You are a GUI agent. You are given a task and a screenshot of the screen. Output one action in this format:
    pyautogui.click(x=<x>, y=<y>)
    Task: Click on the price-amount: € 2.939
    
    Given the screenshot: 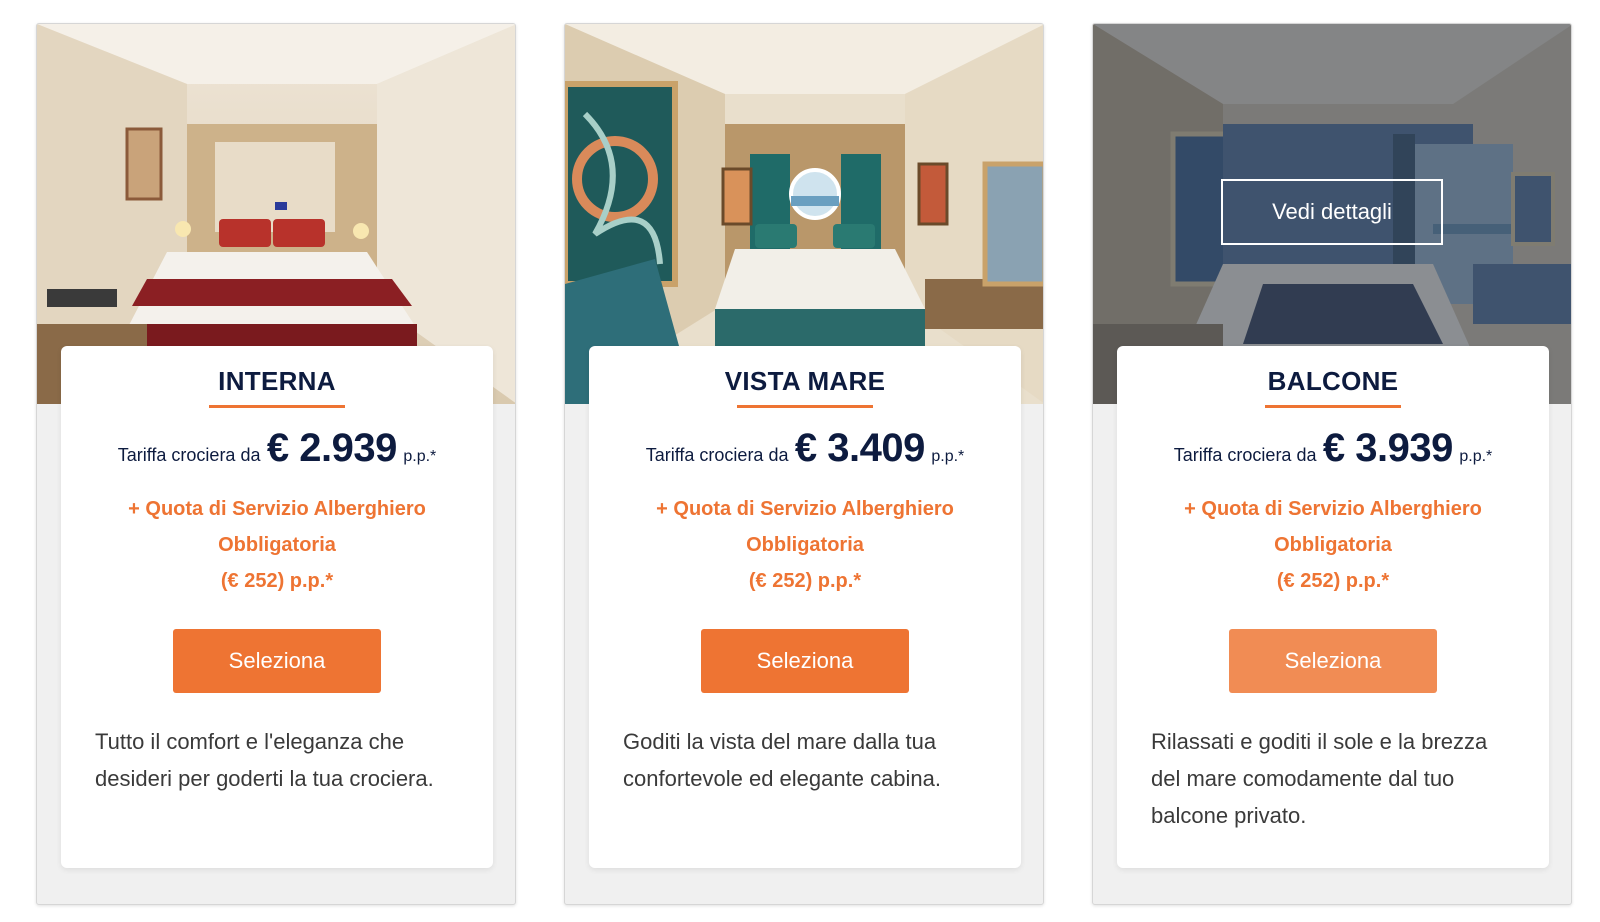 What is the action you would take?
    pyautogui.click(x=331, y=448)
    